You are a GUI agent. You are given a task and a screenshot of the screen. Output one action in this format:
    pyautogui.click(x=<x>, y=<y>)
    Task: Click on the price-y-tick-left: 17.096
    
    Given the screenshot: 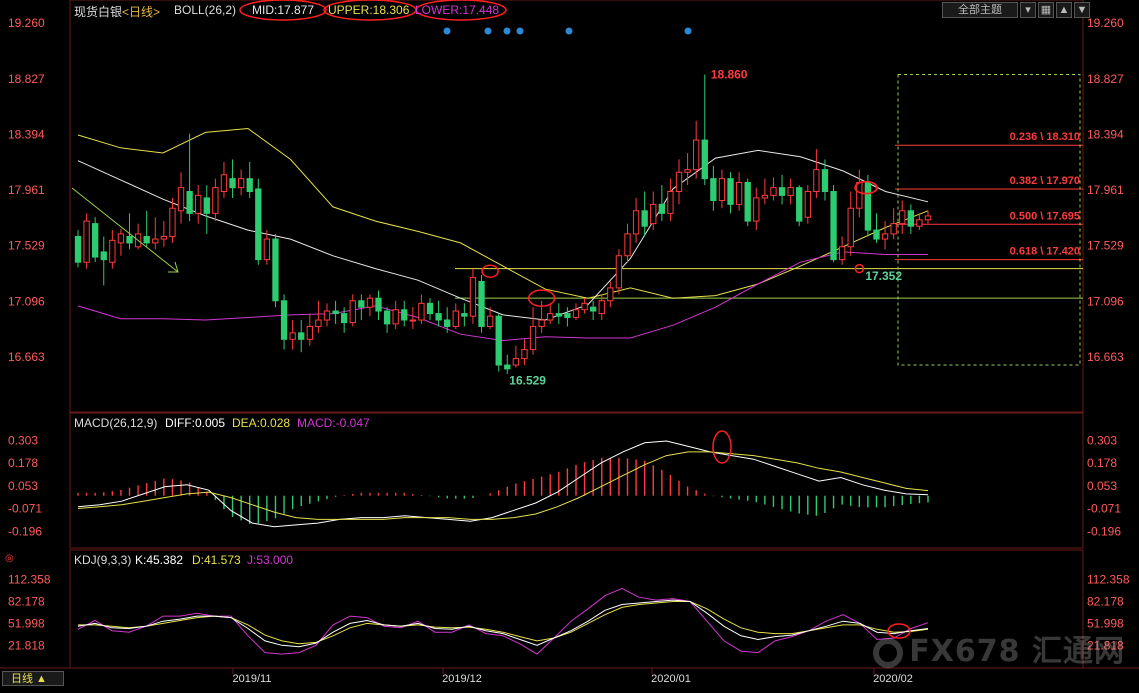 What is the action you would take?
    pyautogui.click(x=26, y=301)
    